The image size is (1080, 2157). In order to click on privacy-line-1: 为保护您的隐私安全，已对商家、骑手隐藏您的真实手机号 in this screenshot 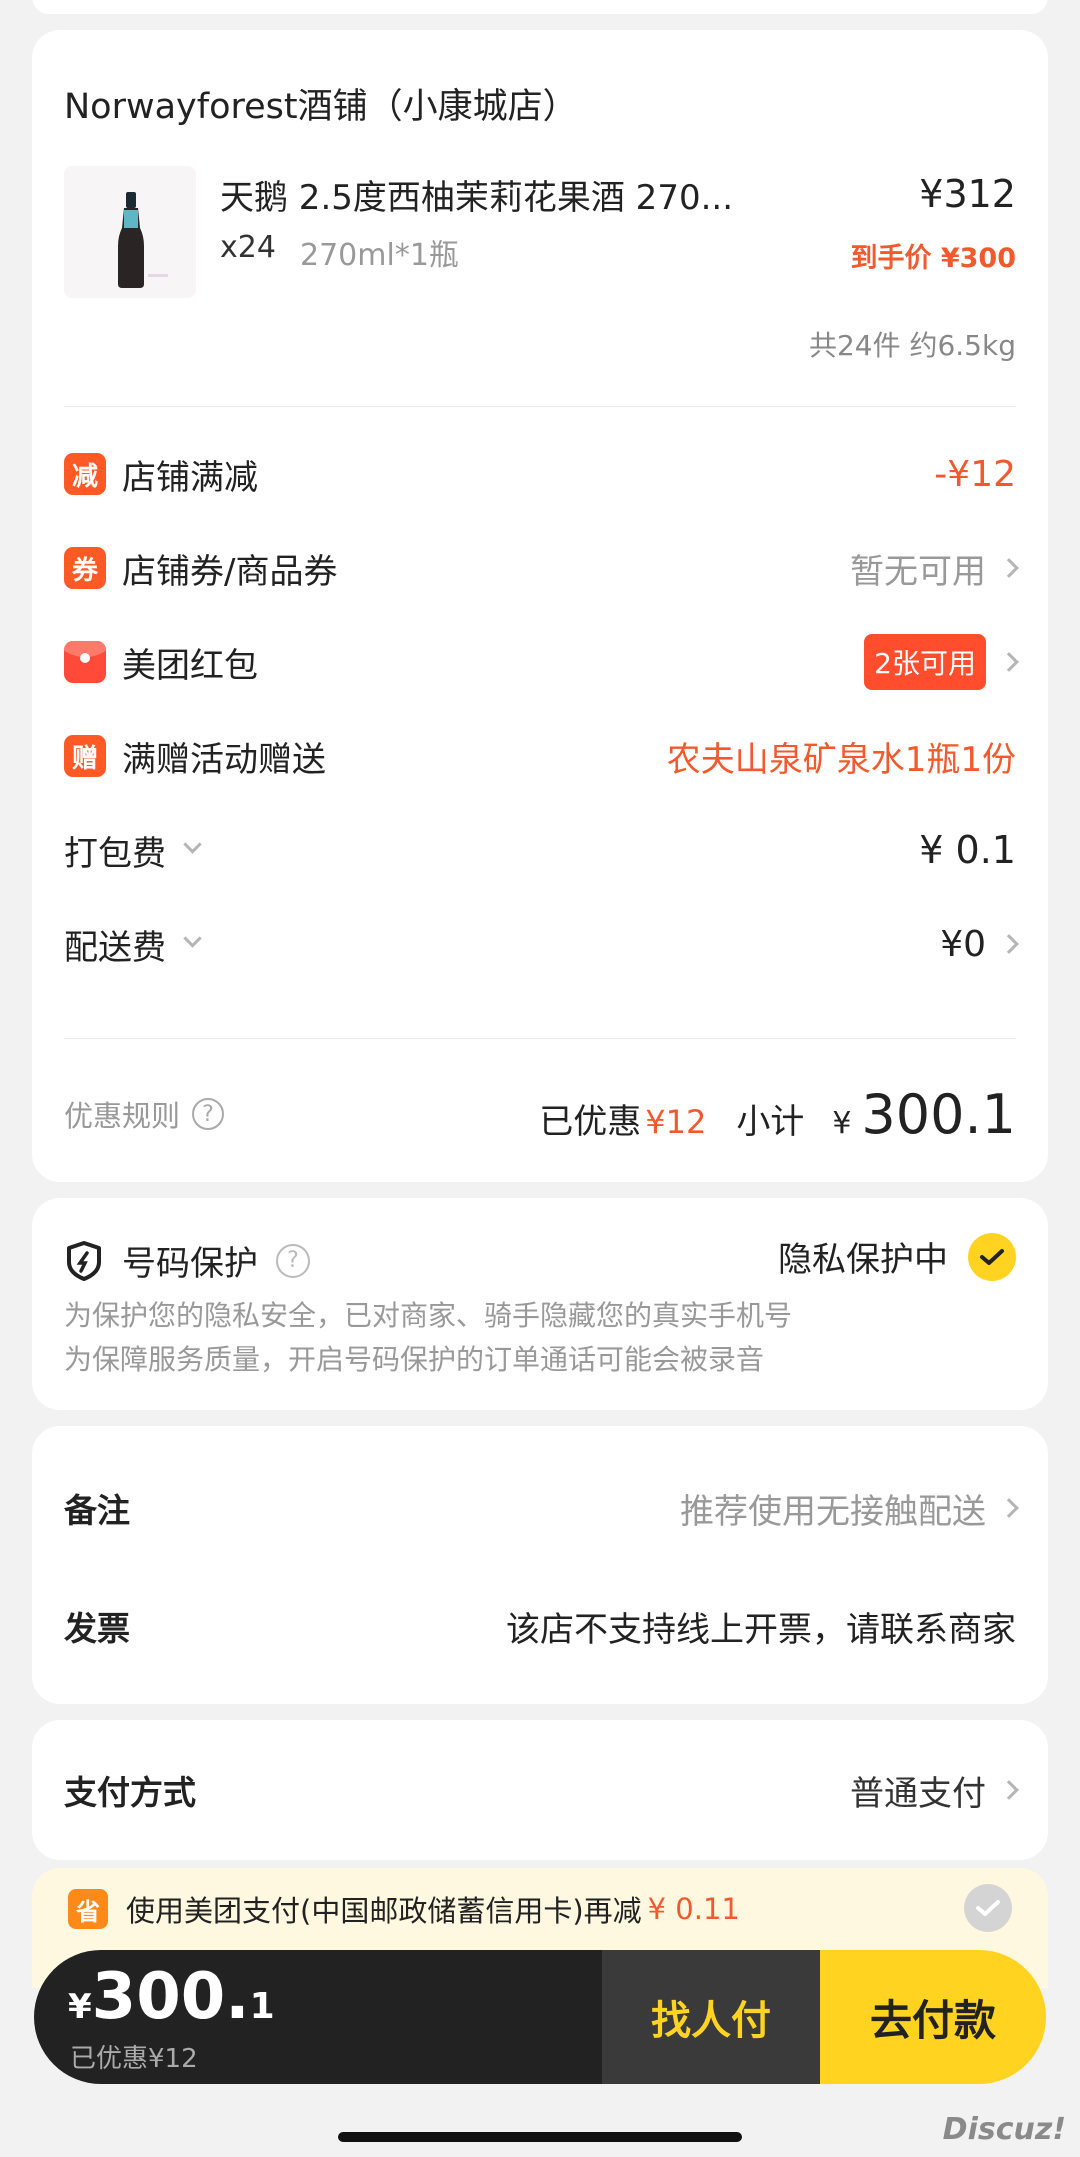, I will do `click(428, 1315)`.